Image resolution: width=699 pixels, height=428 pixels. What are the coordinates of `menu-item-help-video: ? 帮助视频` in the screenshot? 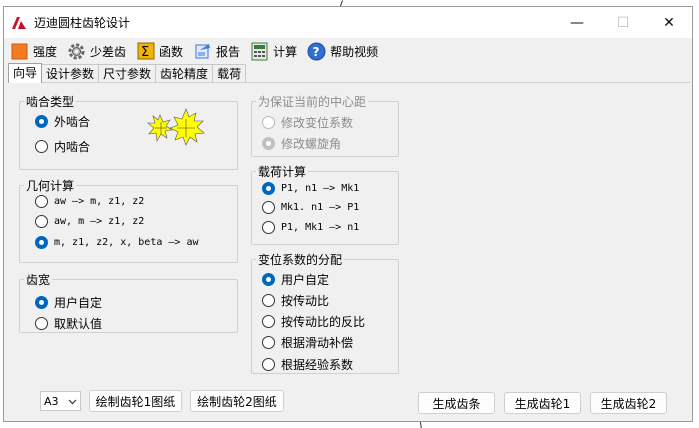 It's located at (342, 51).